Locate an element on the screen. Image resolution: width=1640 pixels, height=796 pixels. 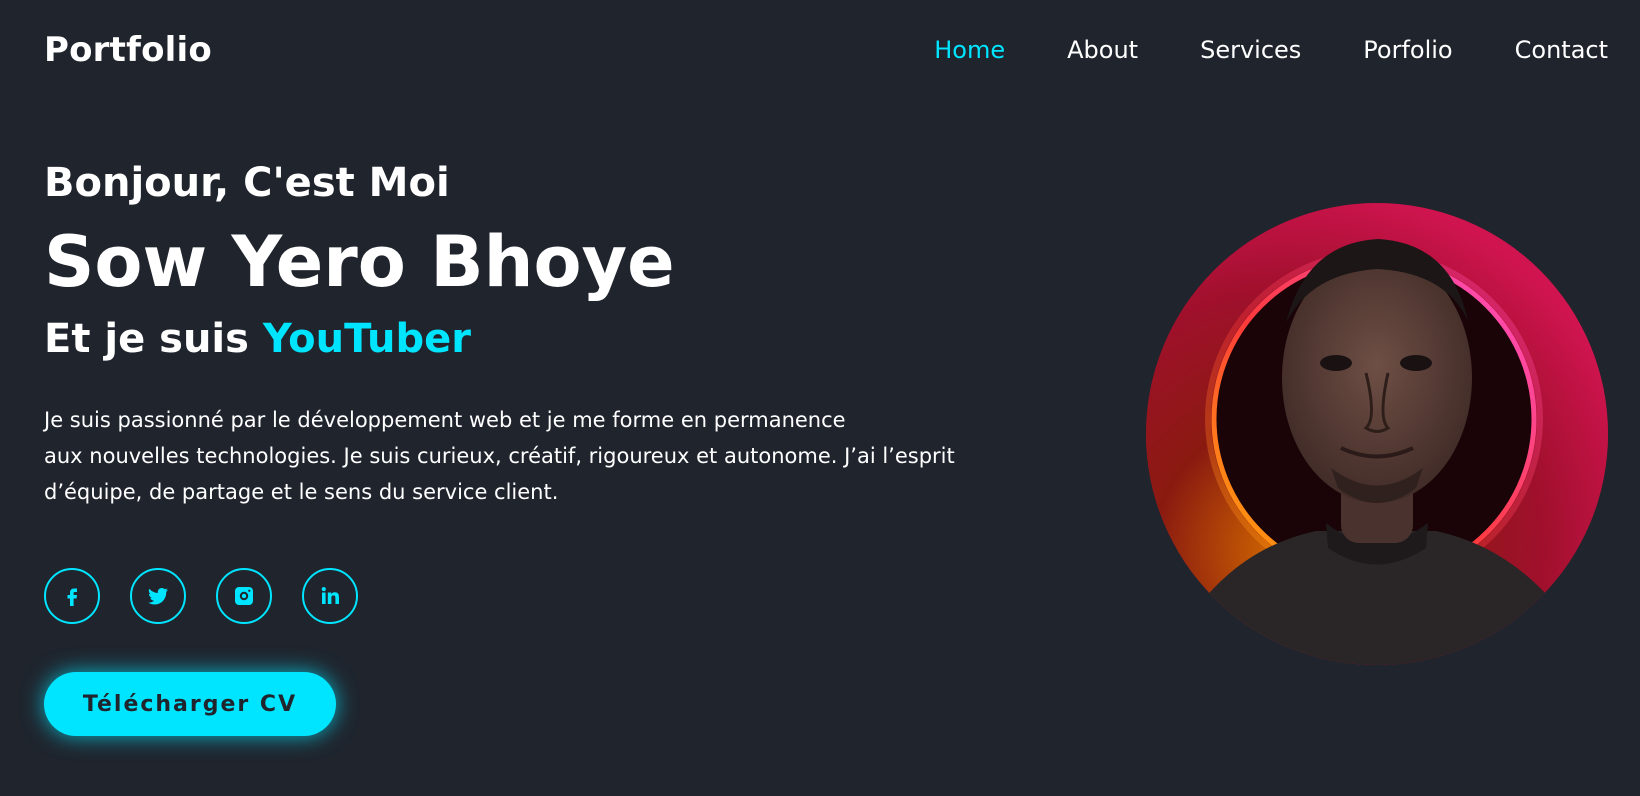
instagram-link is located at coordinates (244, 596).